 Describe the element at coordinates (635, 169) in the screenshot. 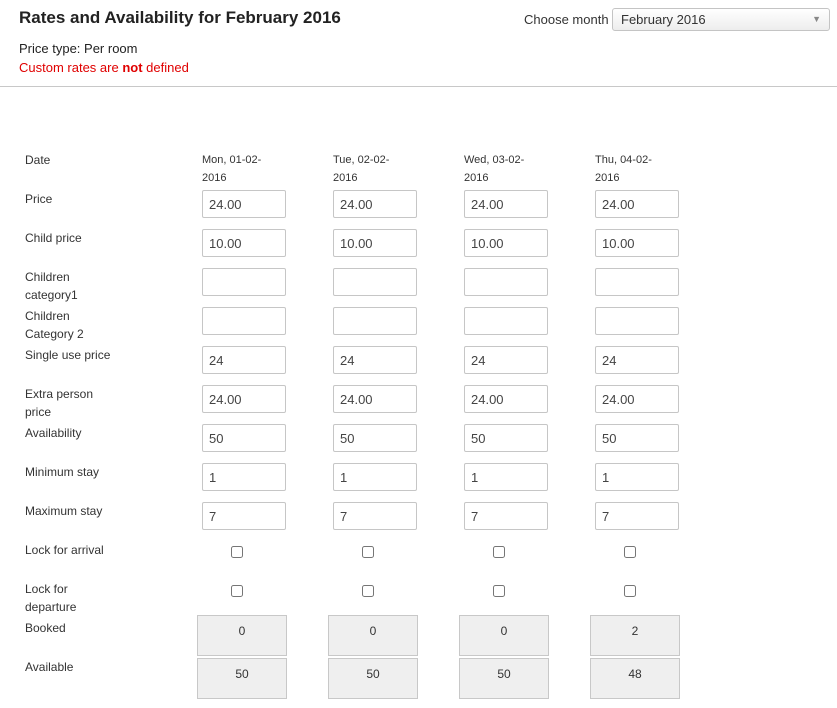

I see `date-header: Thu, 04-02- 2016` at that location.